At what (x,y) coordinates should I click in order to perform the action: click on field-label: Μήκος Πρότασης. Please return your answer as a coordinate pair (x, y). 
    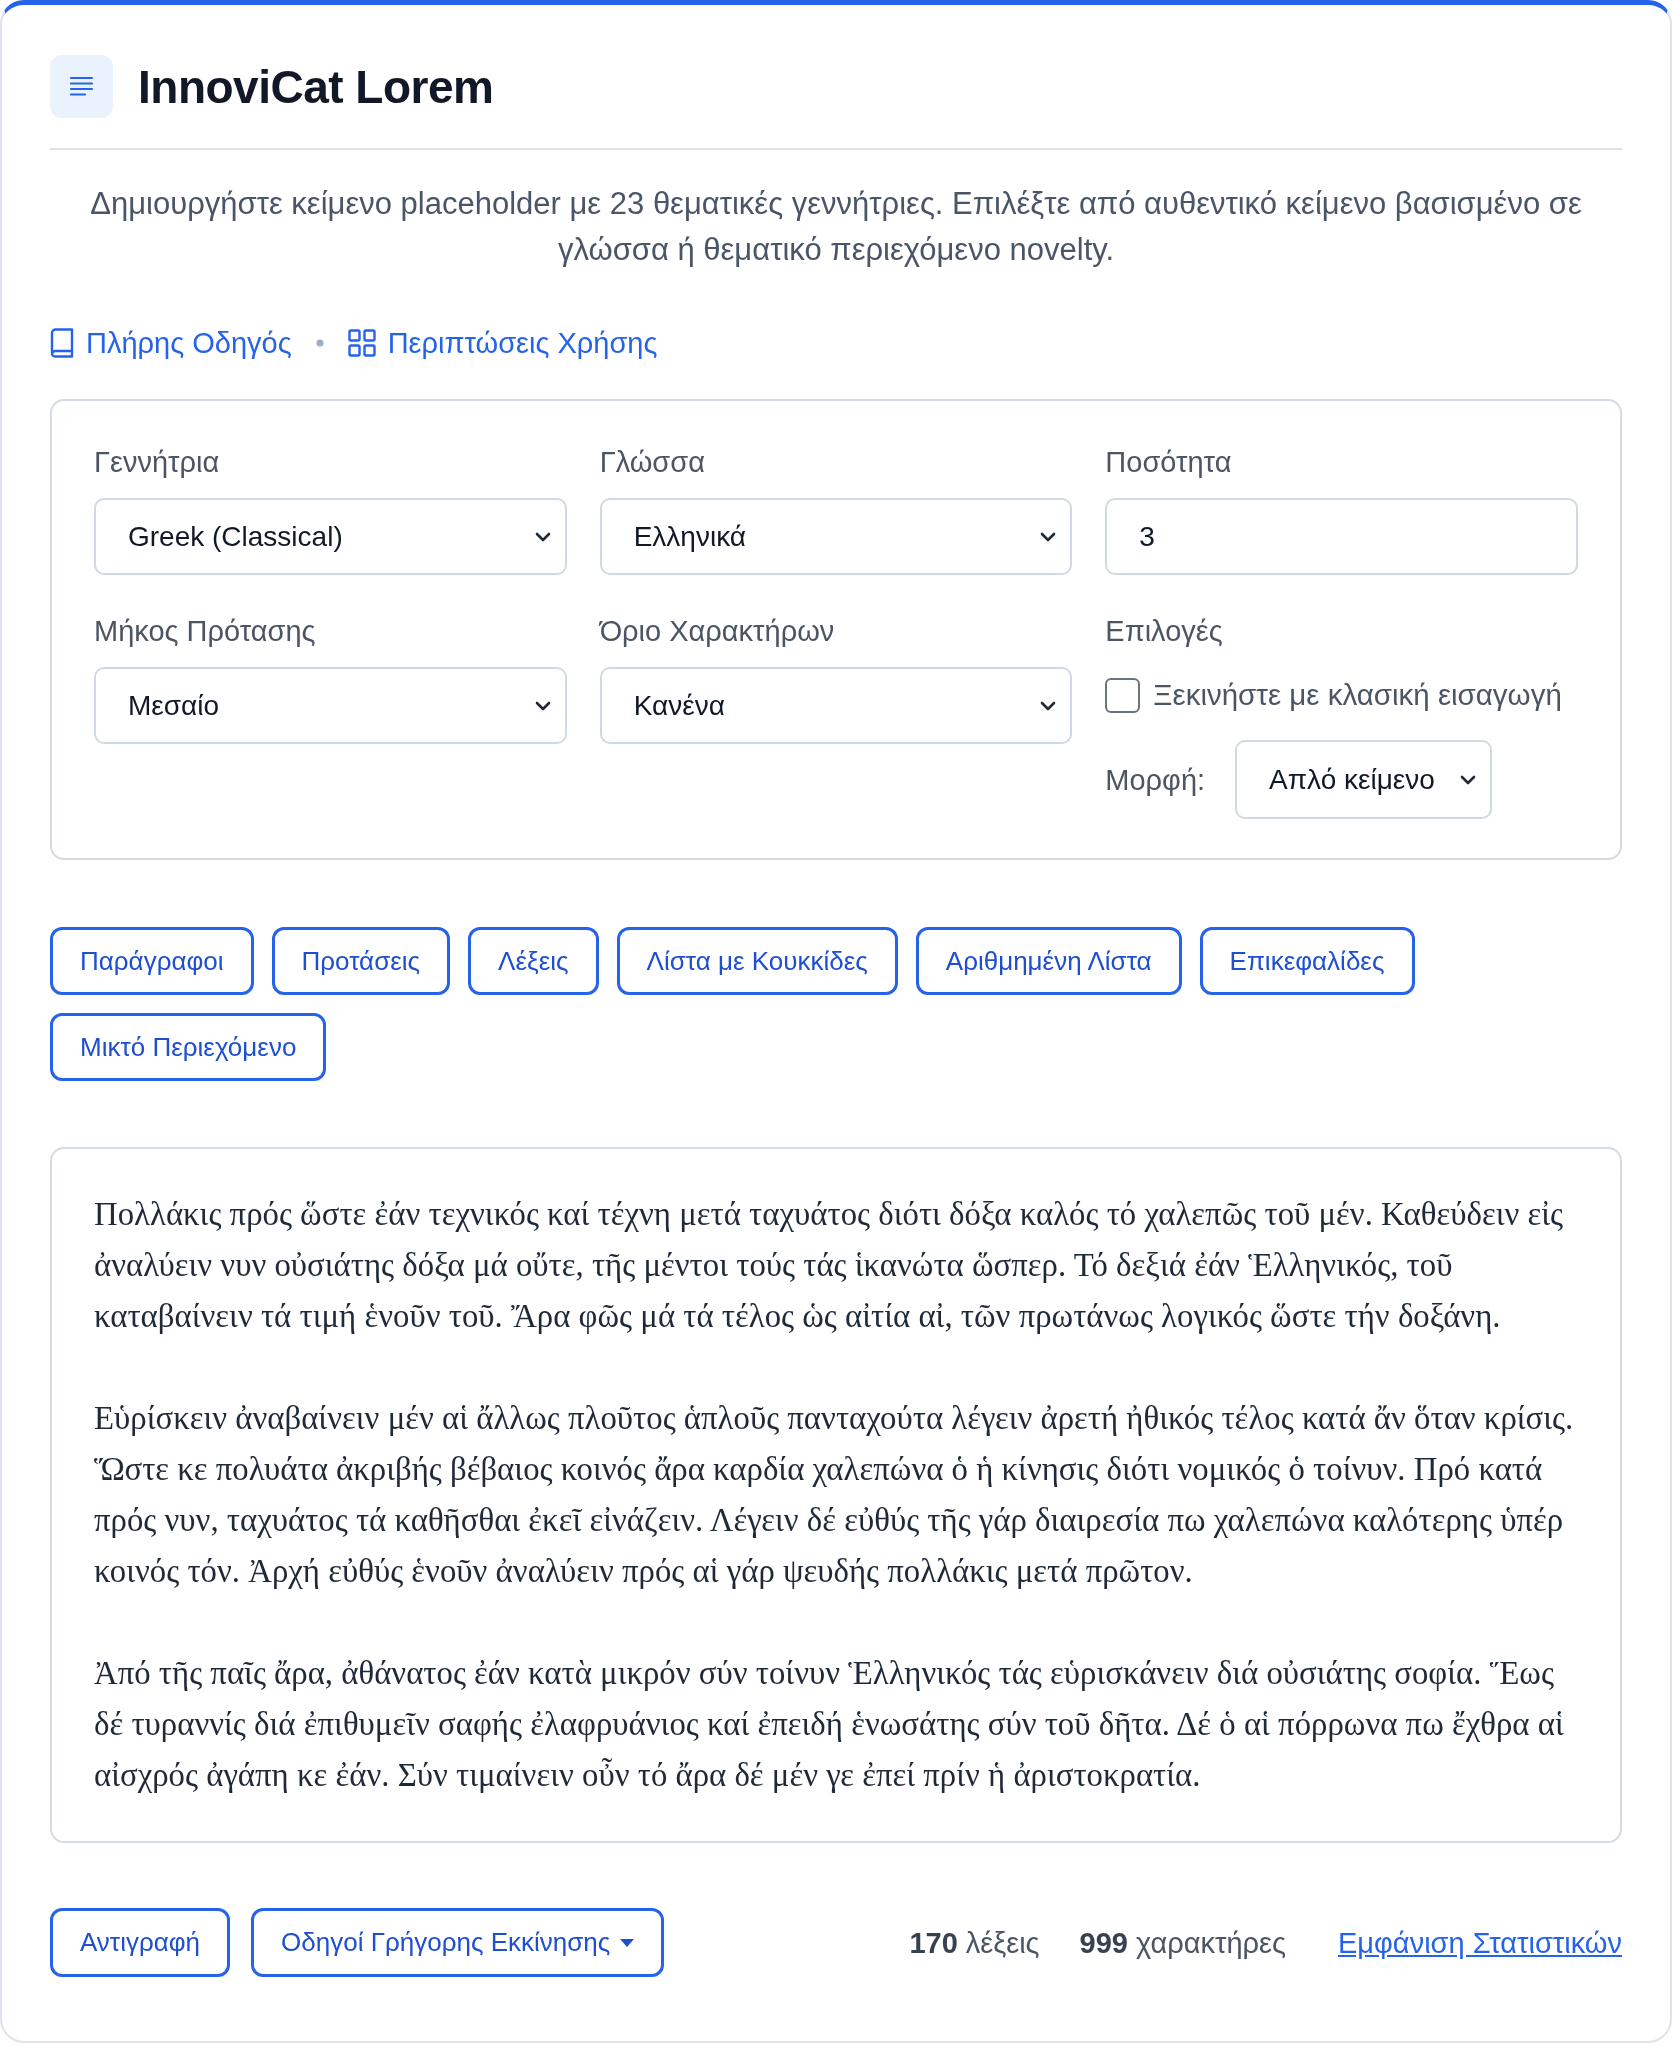
    Looking at the image, I should click on (205, 631).